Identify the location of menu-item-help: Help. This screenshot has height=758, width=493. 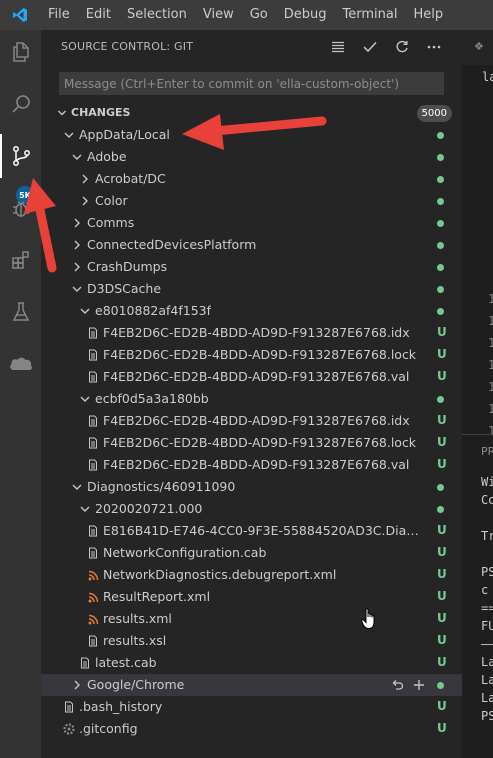
(428, 15).